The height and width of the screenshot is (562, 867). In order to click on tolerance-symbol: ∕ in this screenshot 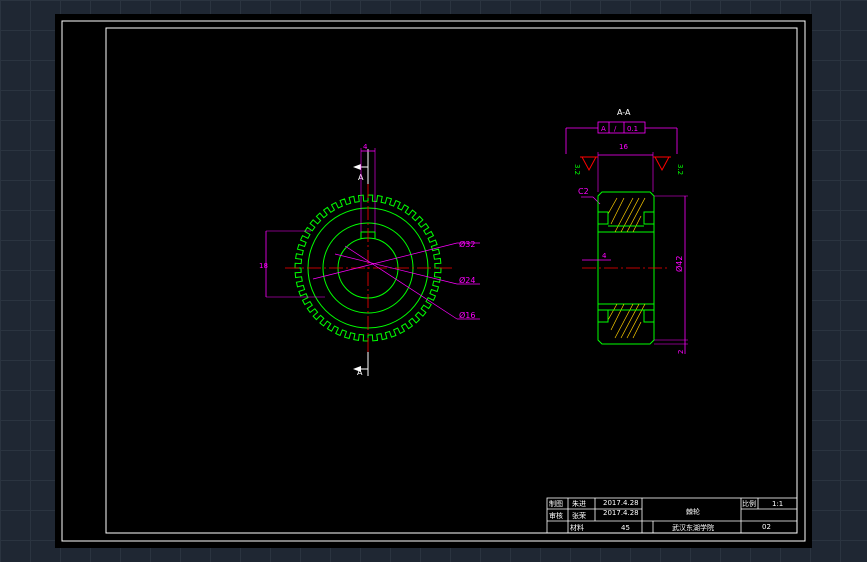, I will do `click(615, 129)`.